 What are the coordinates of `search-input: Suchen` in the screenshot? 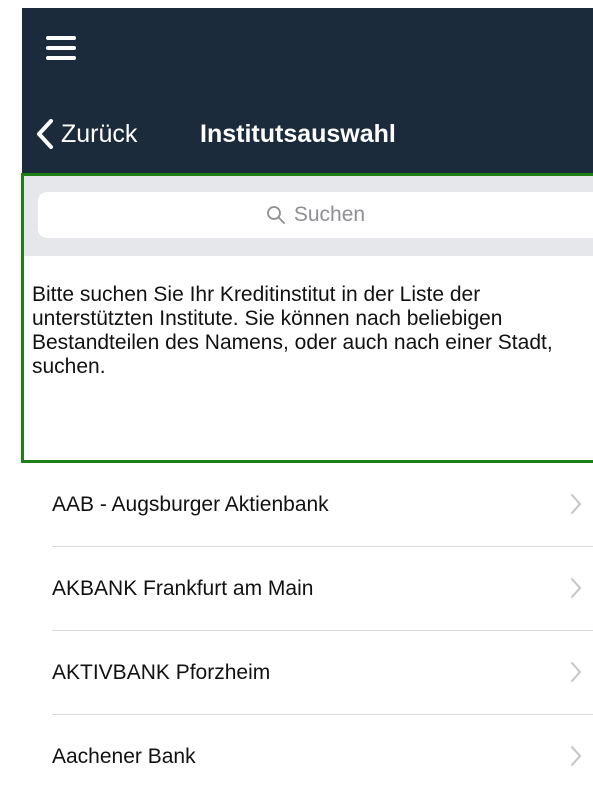 It's located at (315, 215).